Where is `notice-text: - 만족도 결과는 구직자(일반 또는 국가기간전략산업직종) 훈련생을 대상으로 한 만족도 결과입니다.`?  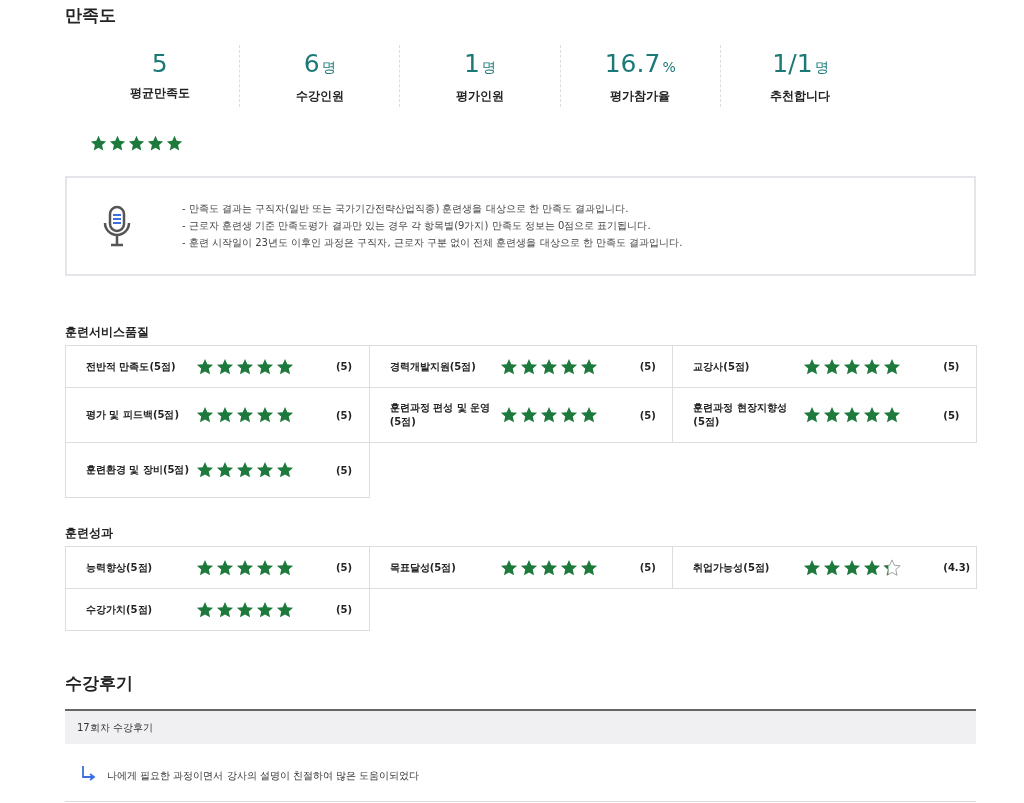 notice-text: - 만족도 결과는 구직자(일반 또는 국가기간전략산업직종) 훈련생을 대상으로 한 만족도 결과입니다. is located at coordinates (406, 209).